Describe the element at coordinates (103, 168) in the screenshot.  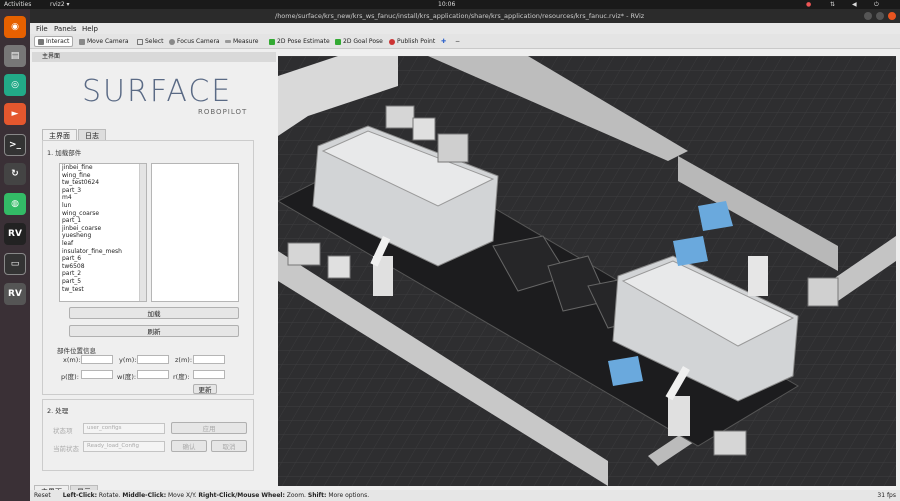
I see `list-item: jinbei_fine` at that location.